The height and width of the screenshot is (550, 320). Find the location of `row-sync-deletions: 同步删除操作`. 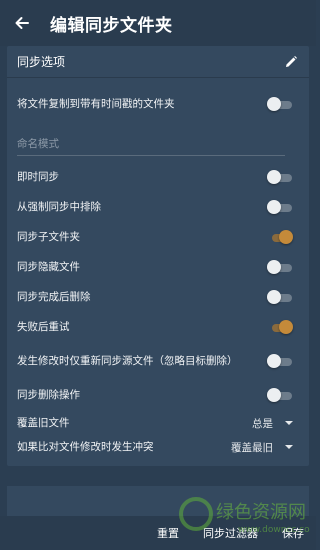

row-sync-deletions: 同步删除操作 is located at coordinates (158, 395).